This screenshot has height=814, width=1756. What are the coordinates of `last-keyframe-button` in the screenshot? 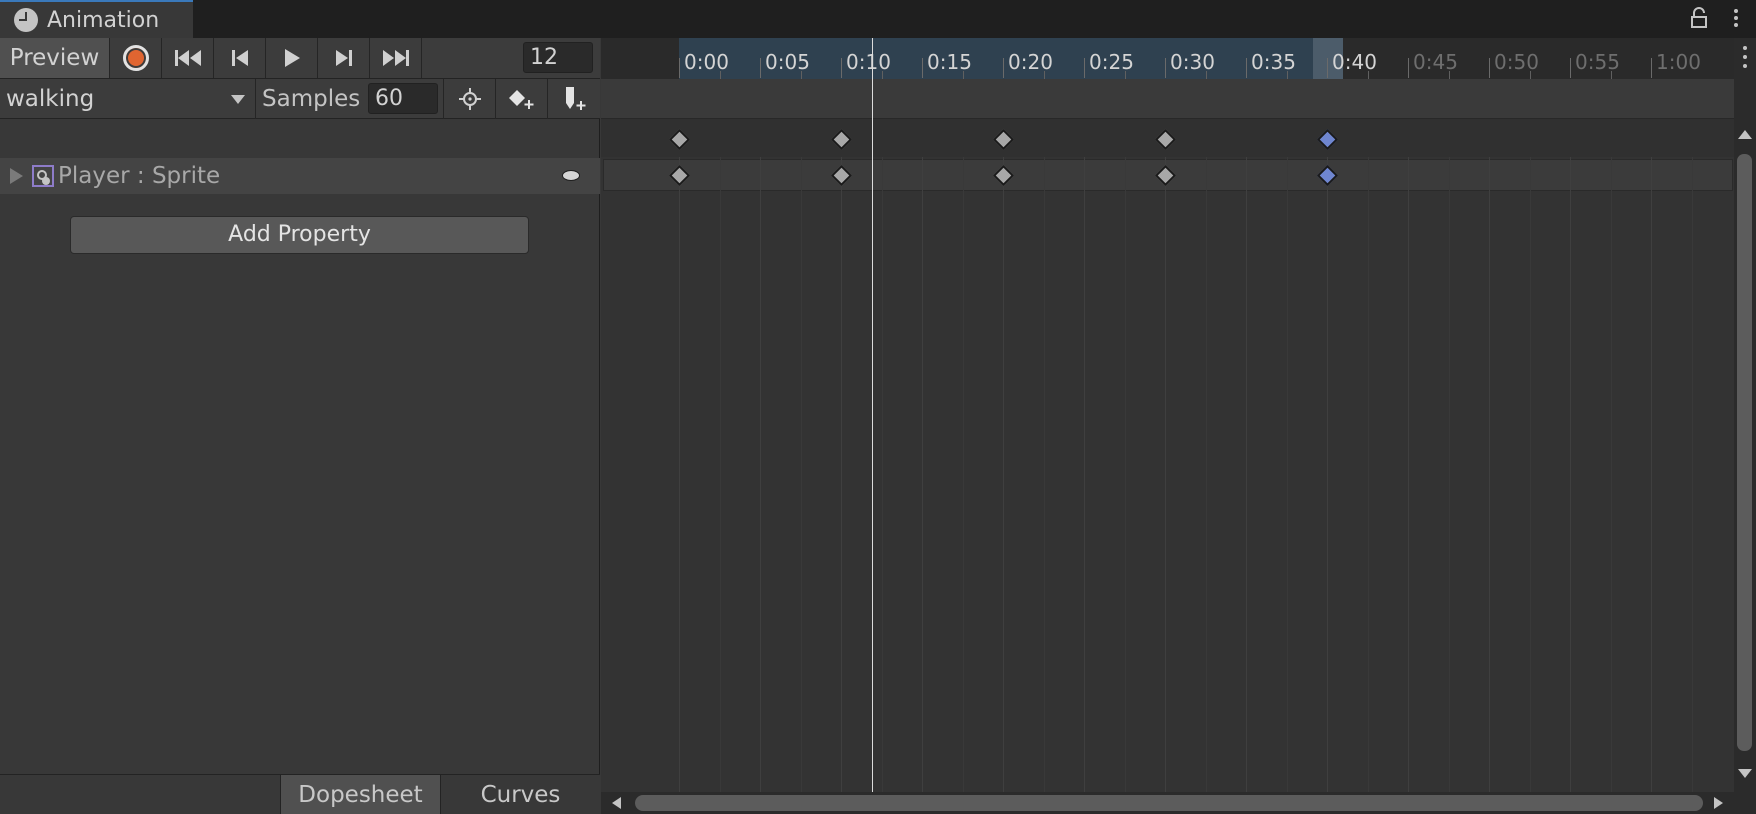 It's located at (396, 58).